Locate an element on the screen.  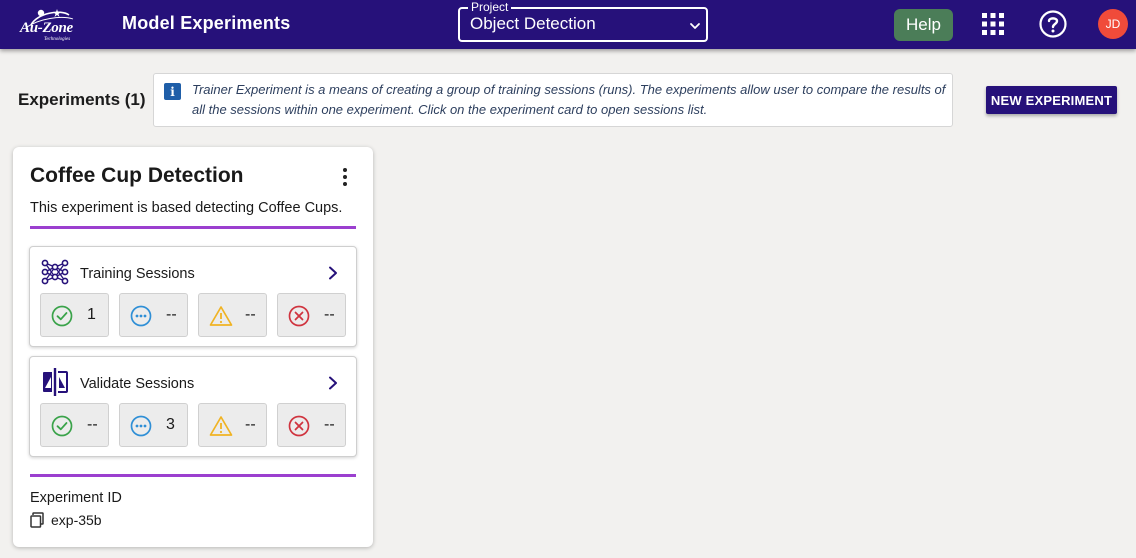
validate-failed-count: -- is located at coordinates (329, 424).